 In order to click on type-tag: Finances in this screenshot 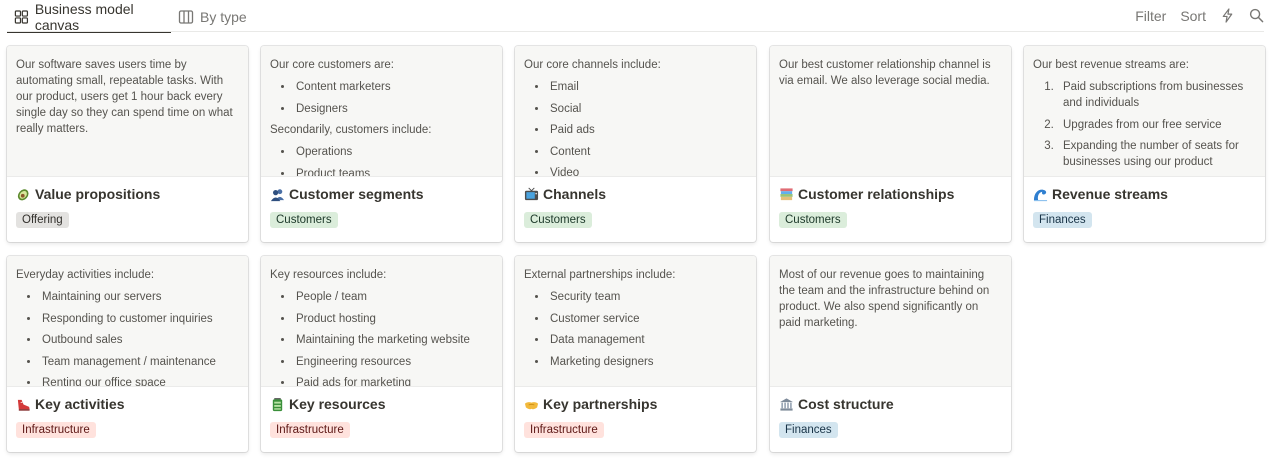, I will do `click(1062, 220)`.